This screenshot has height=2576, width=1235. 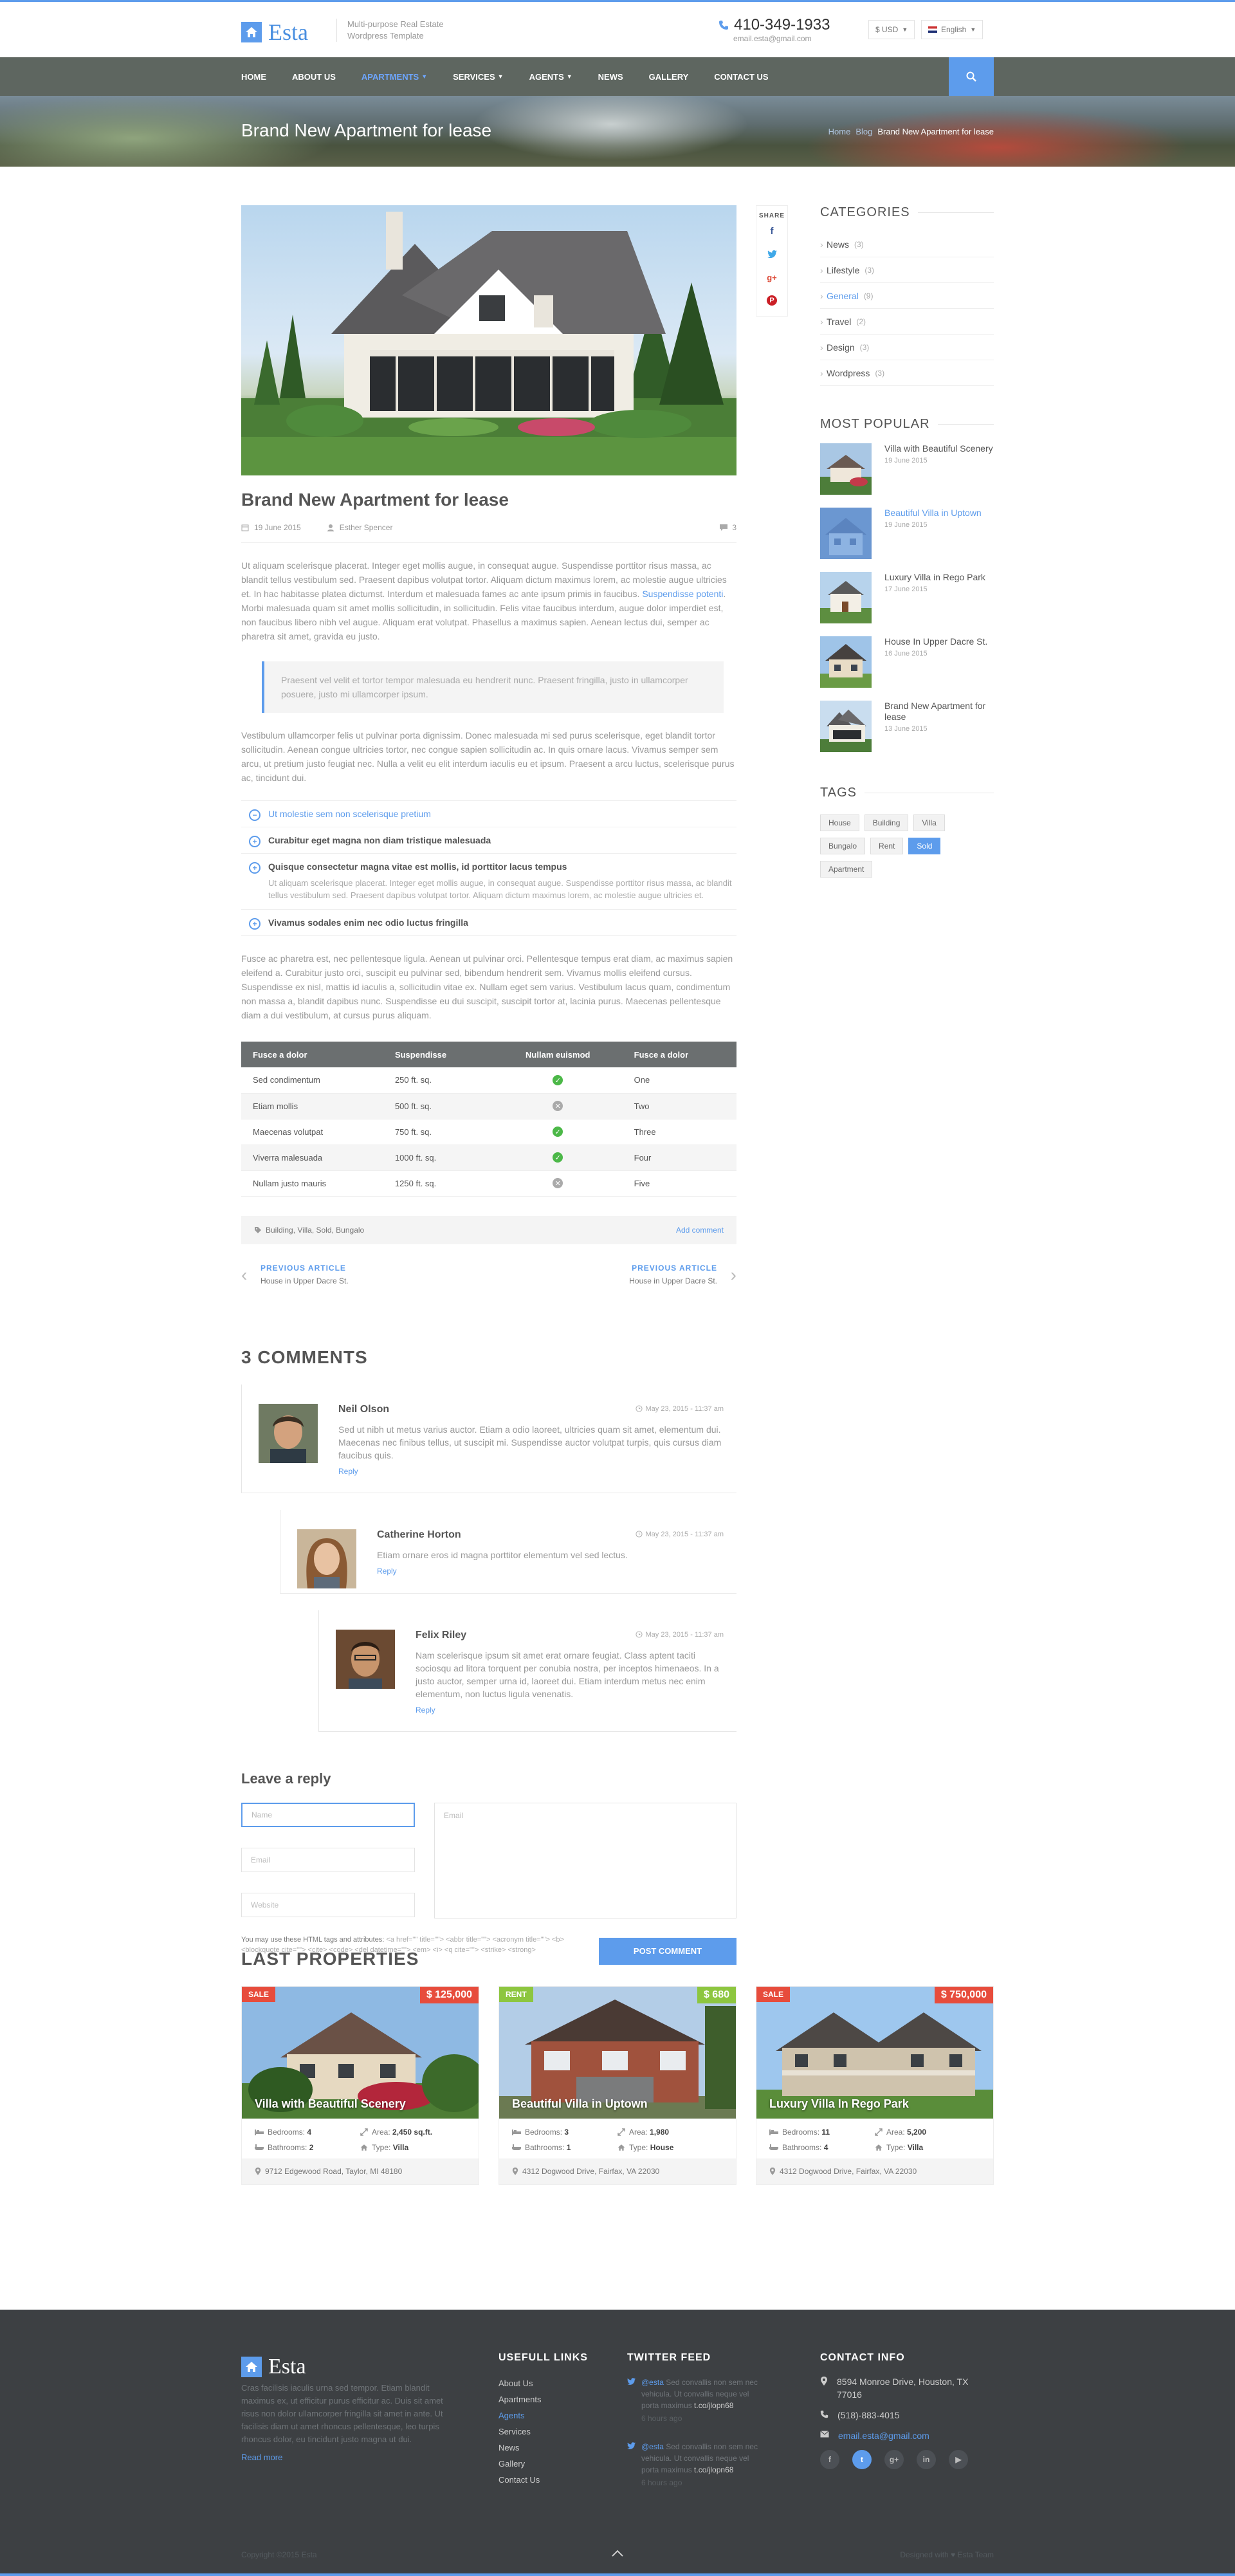 What do you see at coordinates (771, 254) in the screenshot?
I see `twitter-icon` at bounding box center [771, 254].